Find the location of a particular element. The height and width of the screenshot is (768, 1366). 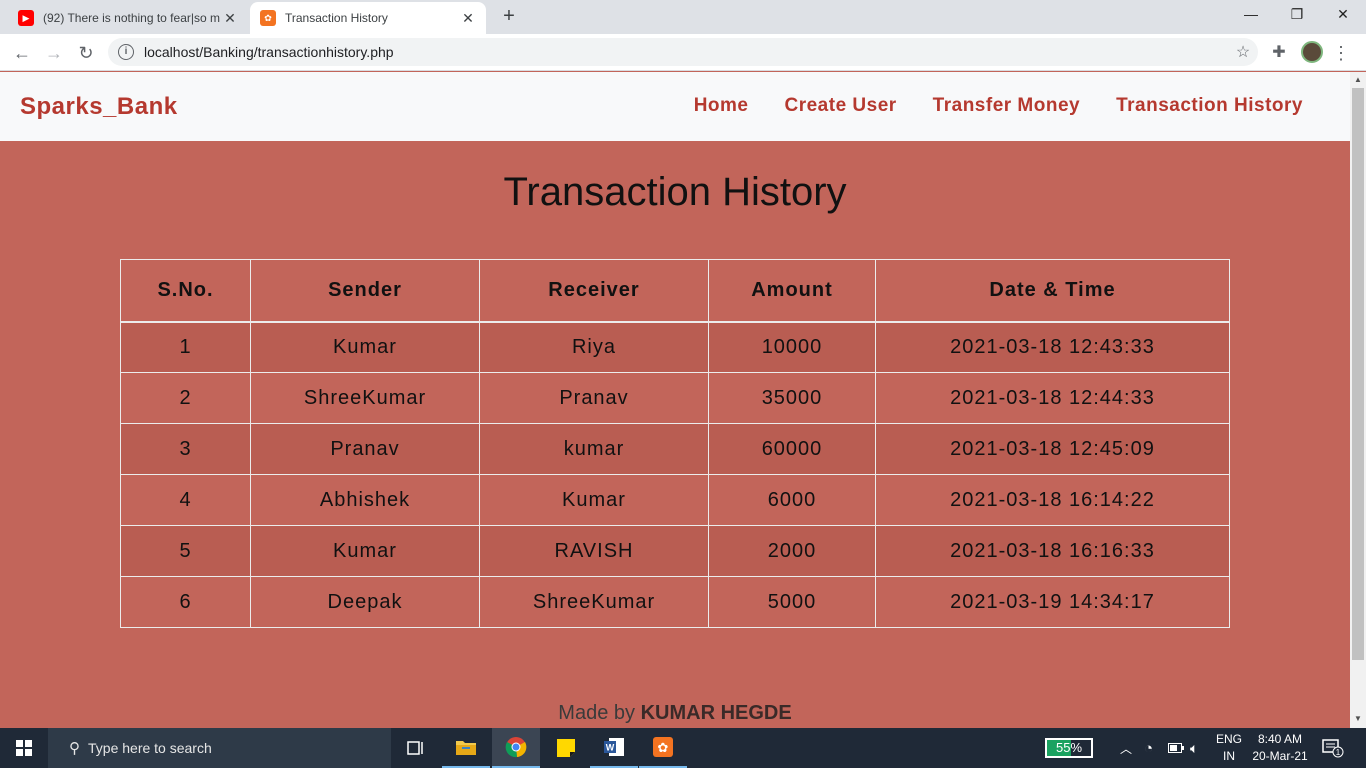

table-row: 3 Pranav kumar 60000 2021-03-18 12:45:09 is located at coordinates (675, 449).